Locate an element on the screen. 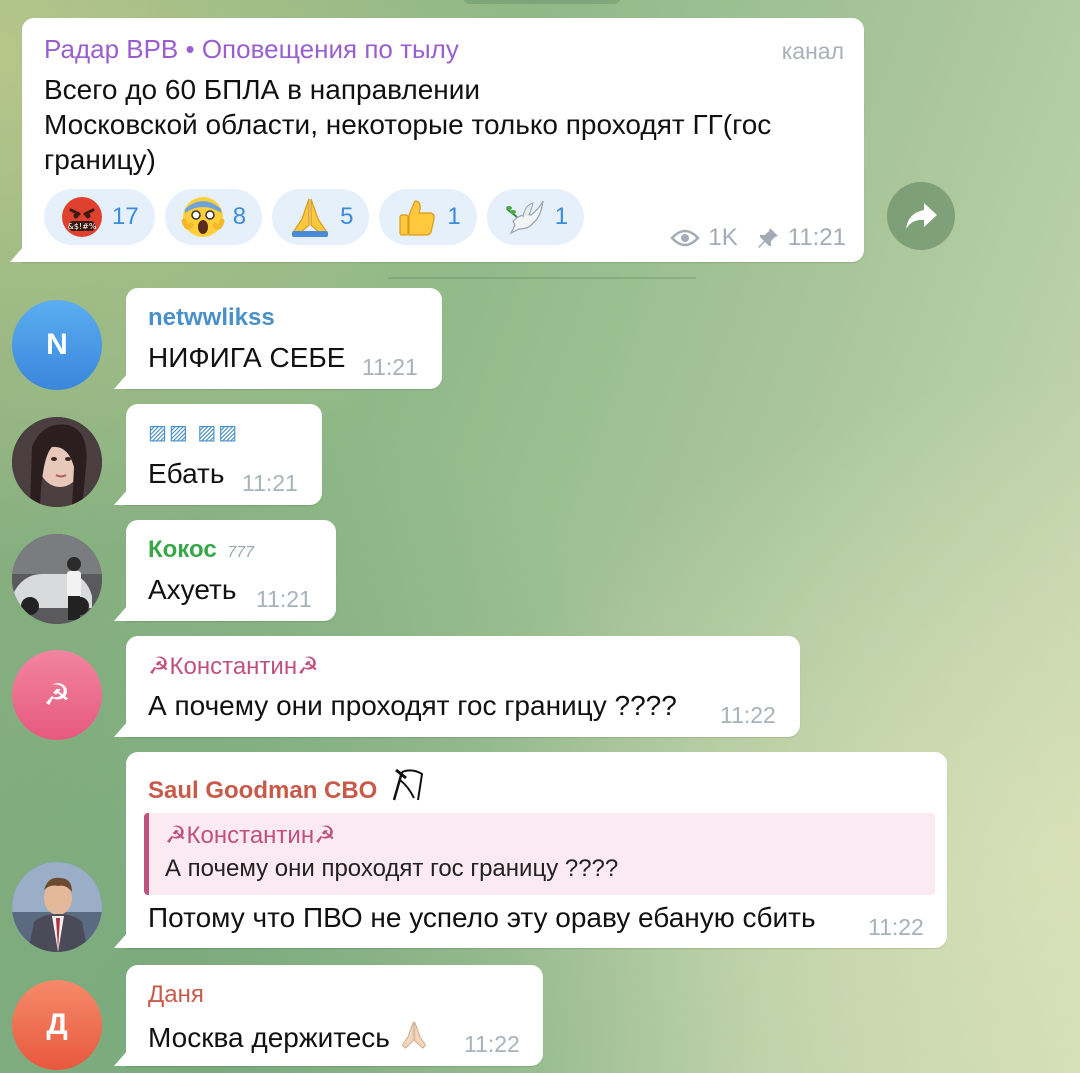 The image size is (1080, 1073). sender-name: netwwlikss is located at coordinates (211, 318).